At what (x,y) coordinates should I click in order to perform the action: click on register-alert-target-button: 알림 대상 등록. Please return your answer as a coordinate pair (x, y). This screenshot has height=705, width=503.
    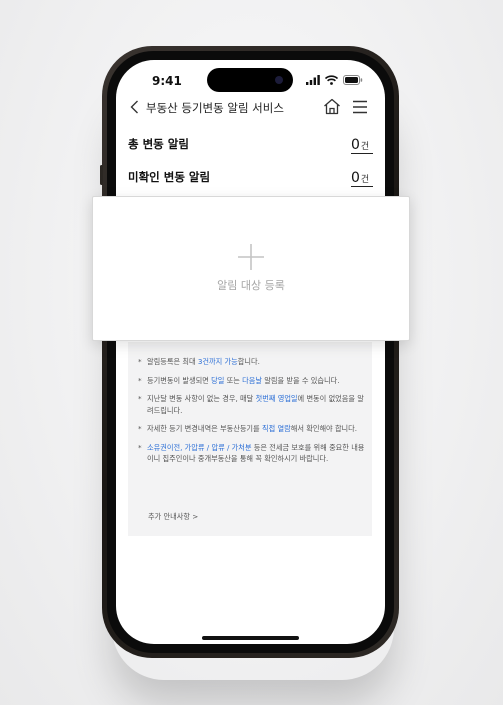
    Looking at the image, I should click on (251, 268).